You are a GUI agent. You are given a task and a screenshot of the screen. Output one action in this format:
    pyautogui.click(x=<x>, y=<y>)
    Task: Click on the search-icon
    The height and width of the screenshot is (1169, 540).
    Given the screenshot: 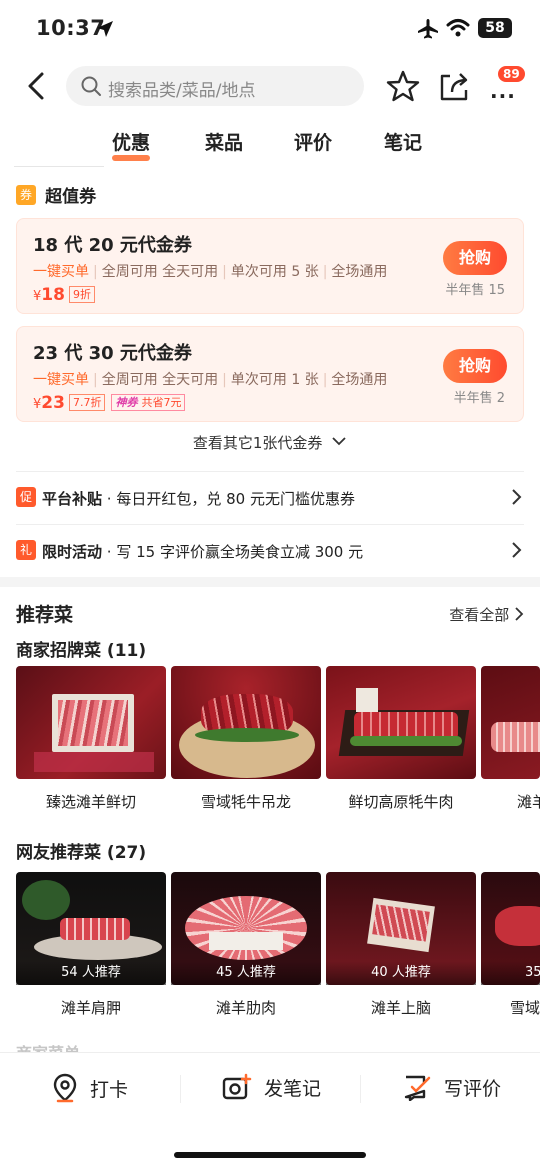 What is the action you would take?
    pyautogui.click(x=91, y=86)
    